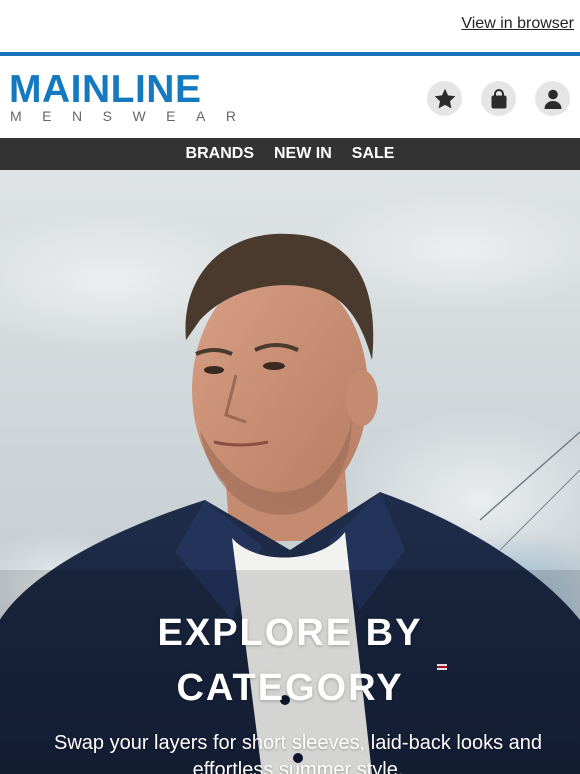 The height and width of the screenshot is (774, 580). Describe the element at coordinates (290, 633) in the screenshot. I see `hero-title-line-1: EXPLORE BY` at that location.